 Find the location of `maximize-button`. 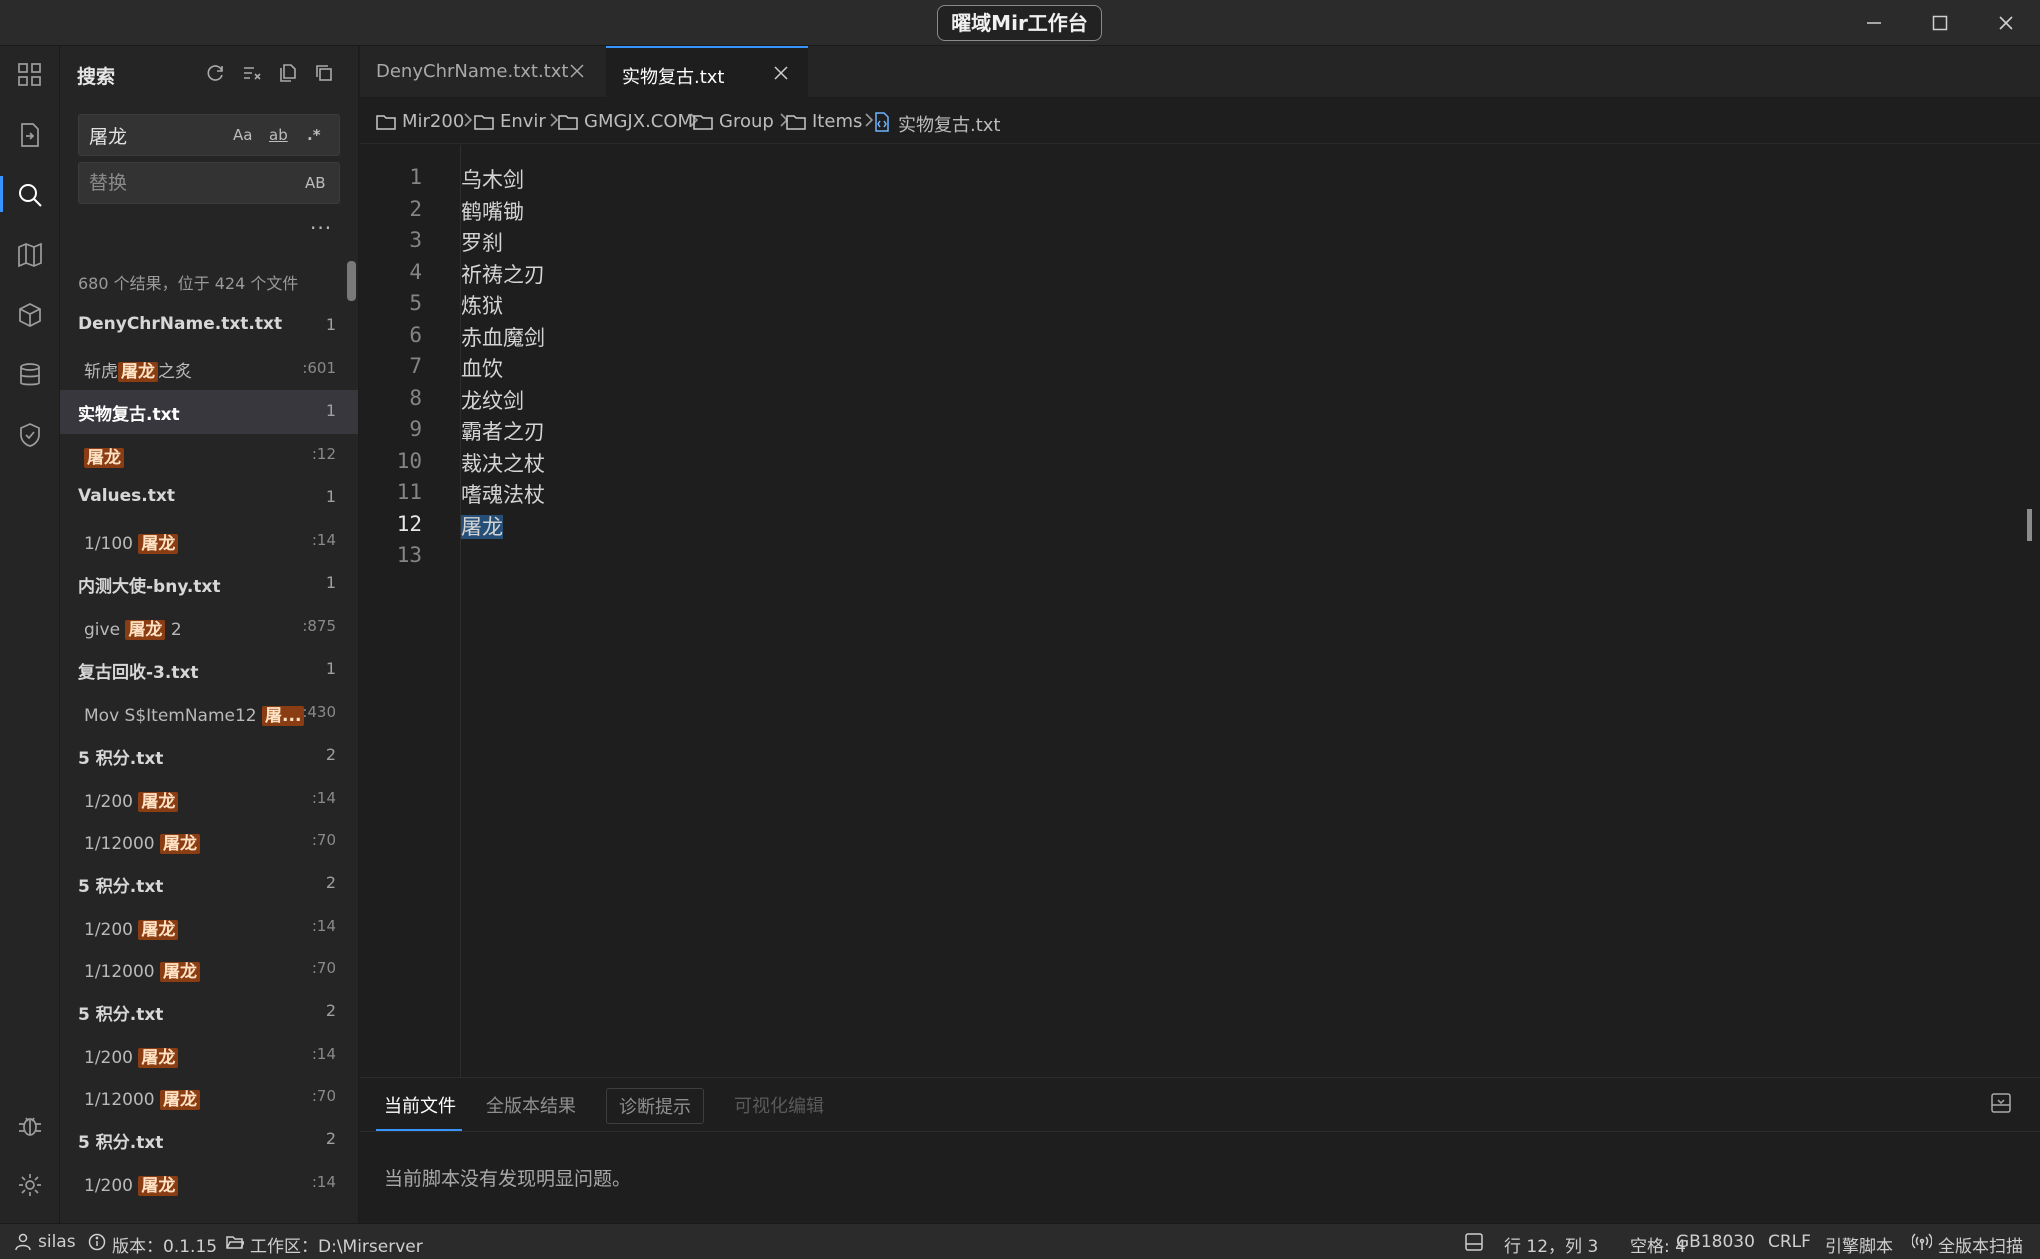

maximize-button is located at coordinates (1940, 23).